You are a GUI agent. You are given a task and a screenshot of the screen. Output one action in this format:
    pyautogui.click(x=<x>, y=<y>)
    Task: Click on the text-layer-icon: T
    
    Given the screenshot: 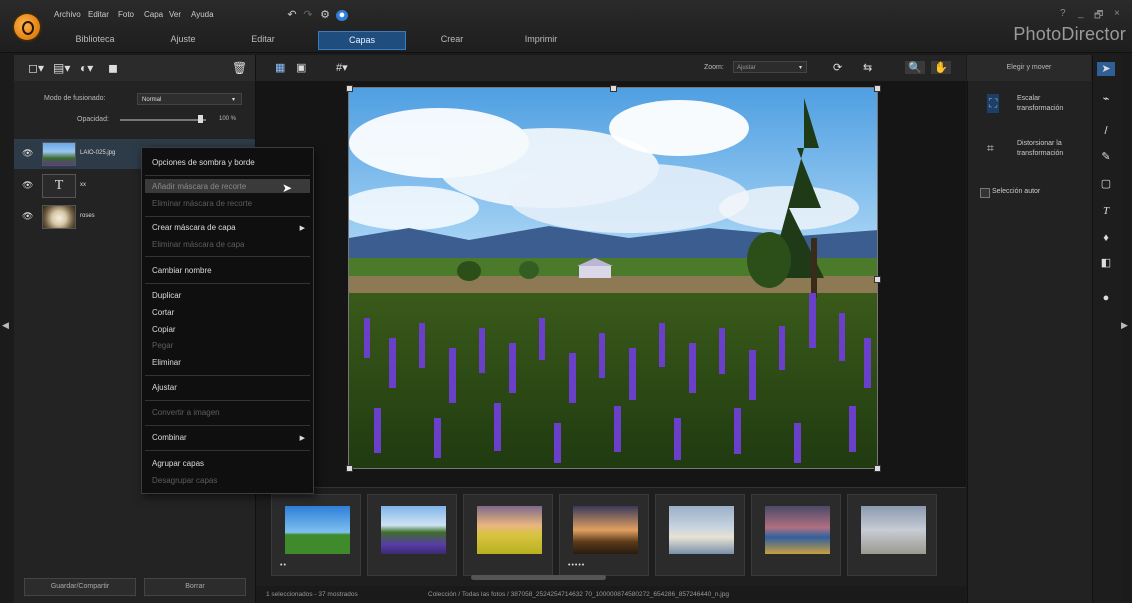 What is the action you would take?
    pyautogui.click(x=59, y=186)
    